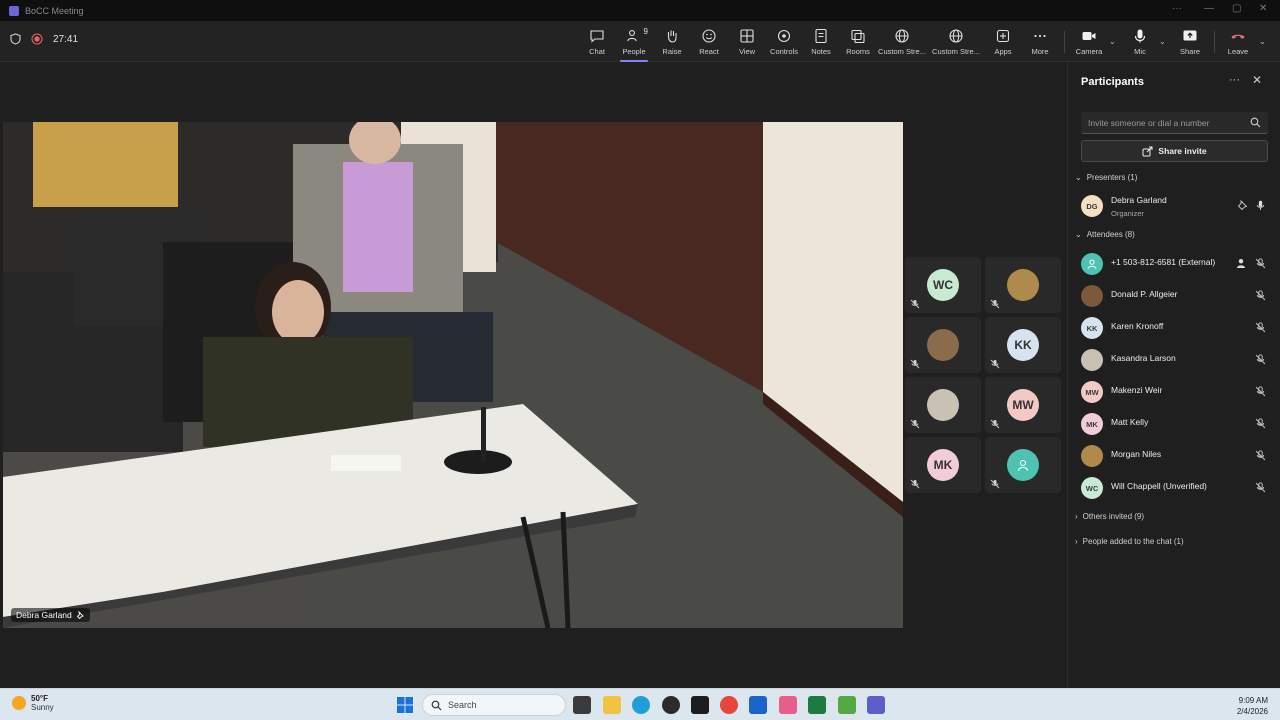  What do you see at coordinates (494, 705) in the screenshot?
I see `taskbar-search-box: Search` at bounding box center [494, 705].